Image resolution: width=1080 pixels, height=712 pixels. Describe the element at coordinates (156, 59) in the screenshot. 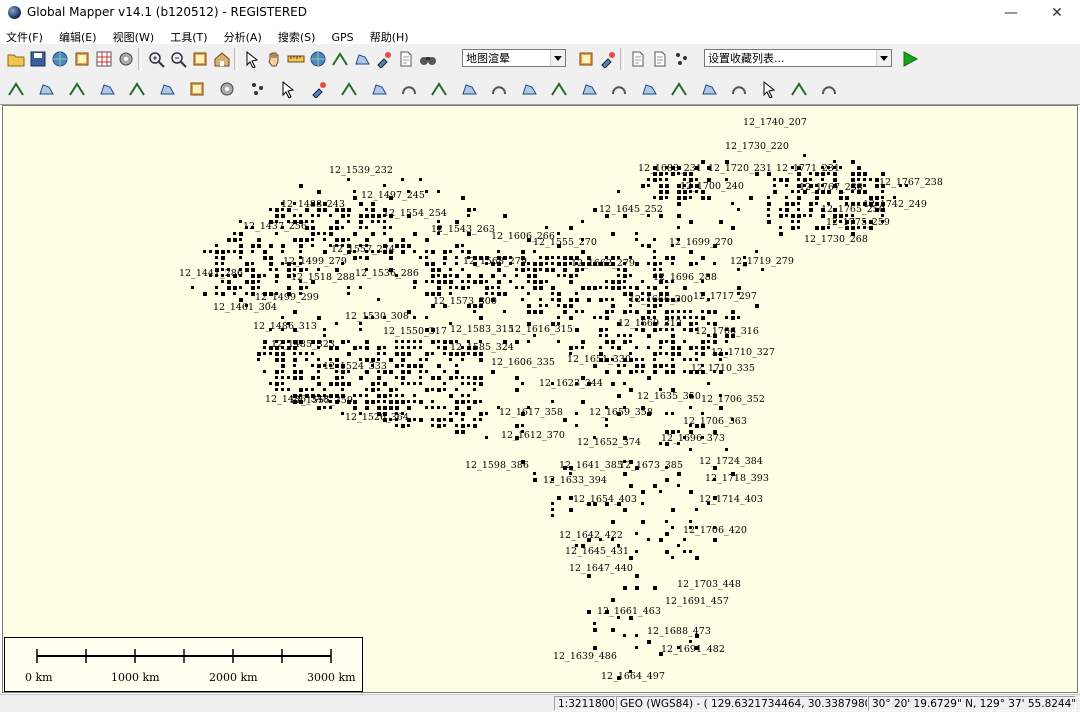

I see `zoom-in-button` at that location.